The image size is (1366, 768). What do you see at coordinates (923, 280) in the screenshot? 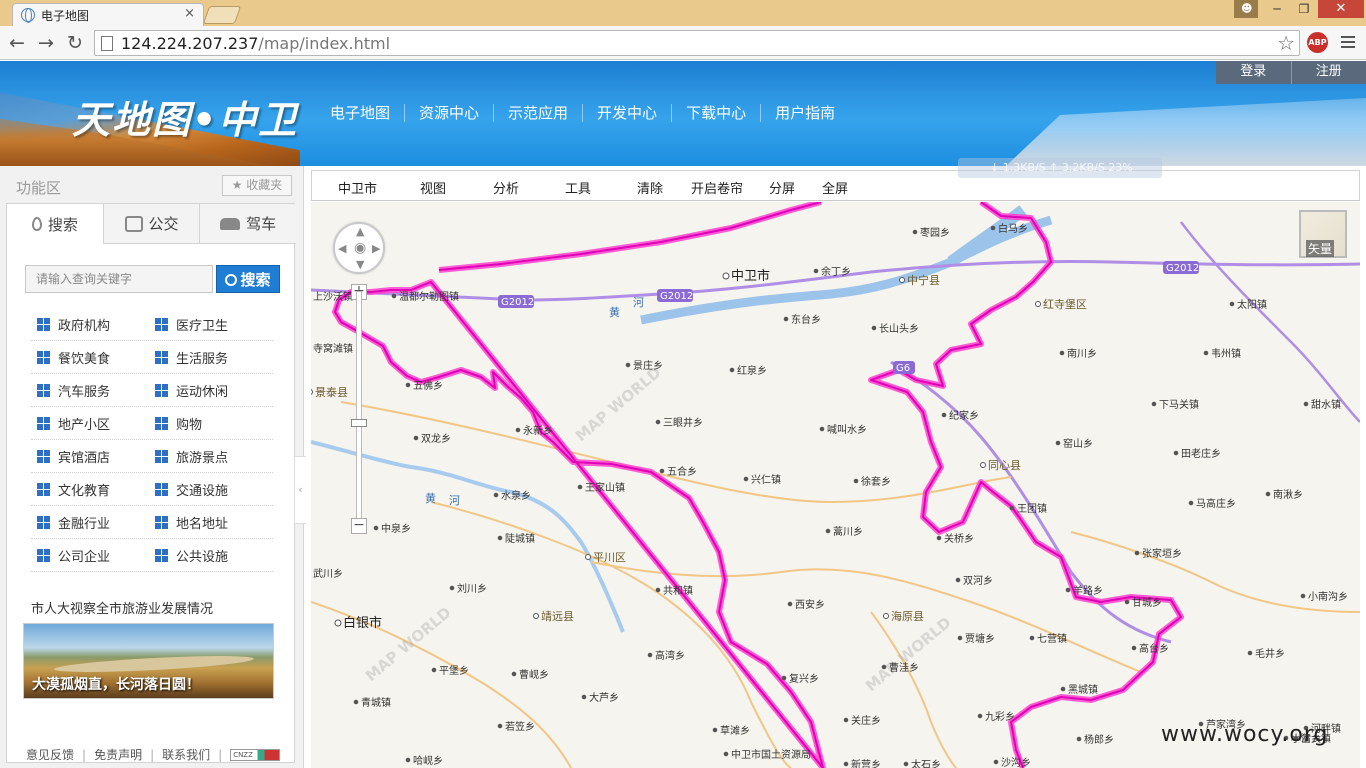
I see `place-label: 中宁县` at bounding box center [923, 280].